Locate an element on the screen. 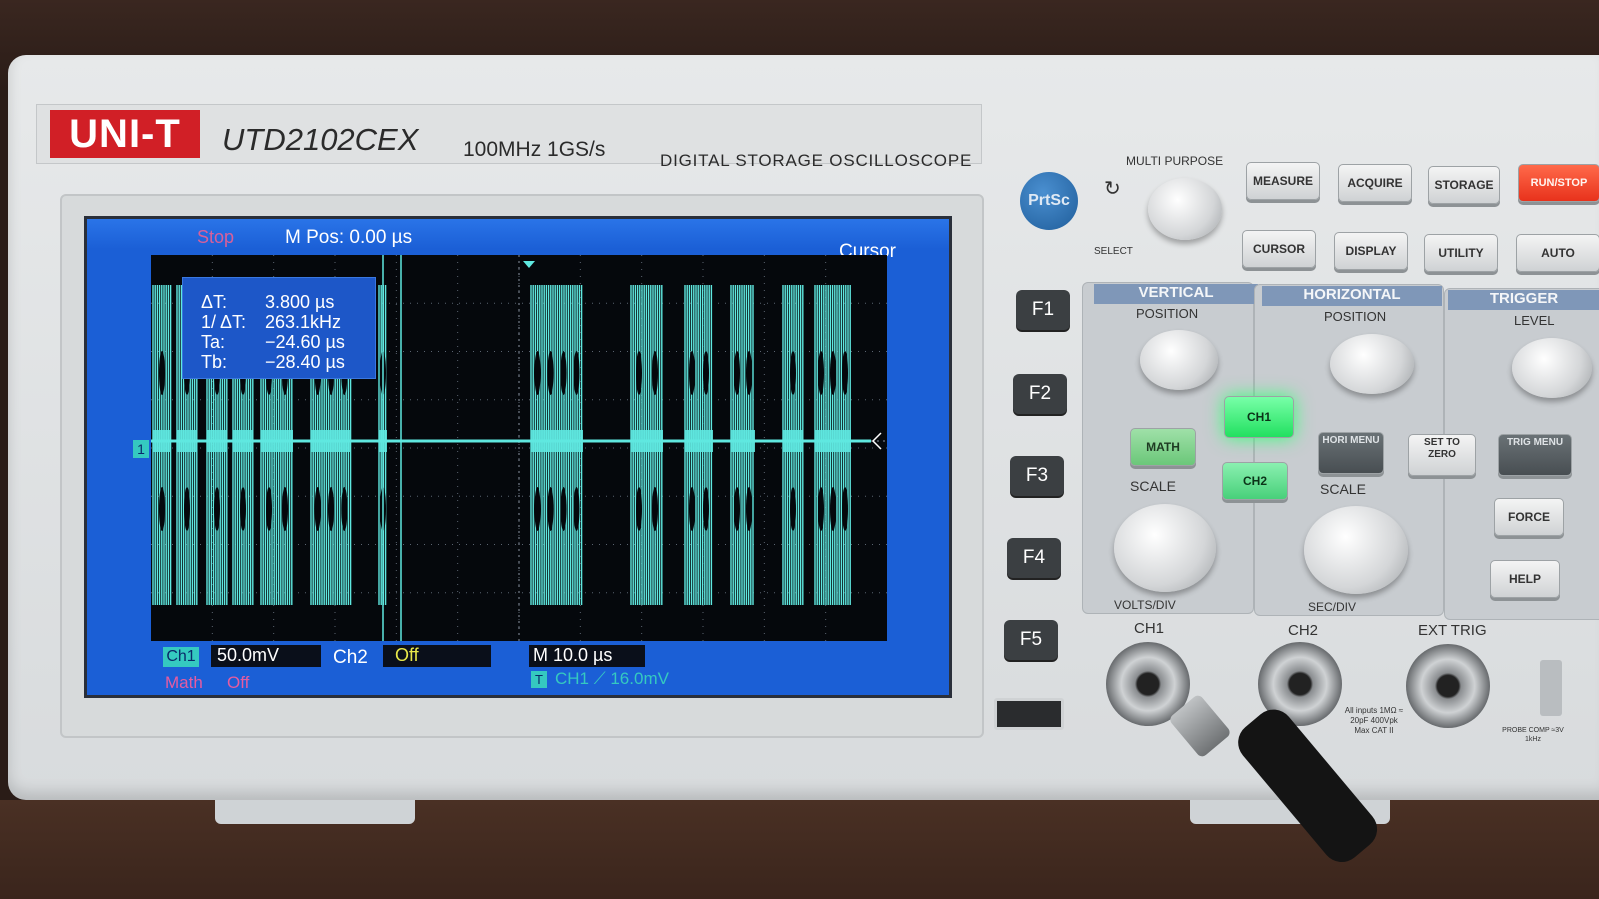 This screenshot has height=899, width=1599. horizontal-position-label: POSITION is located at coordinates (1355, 316).